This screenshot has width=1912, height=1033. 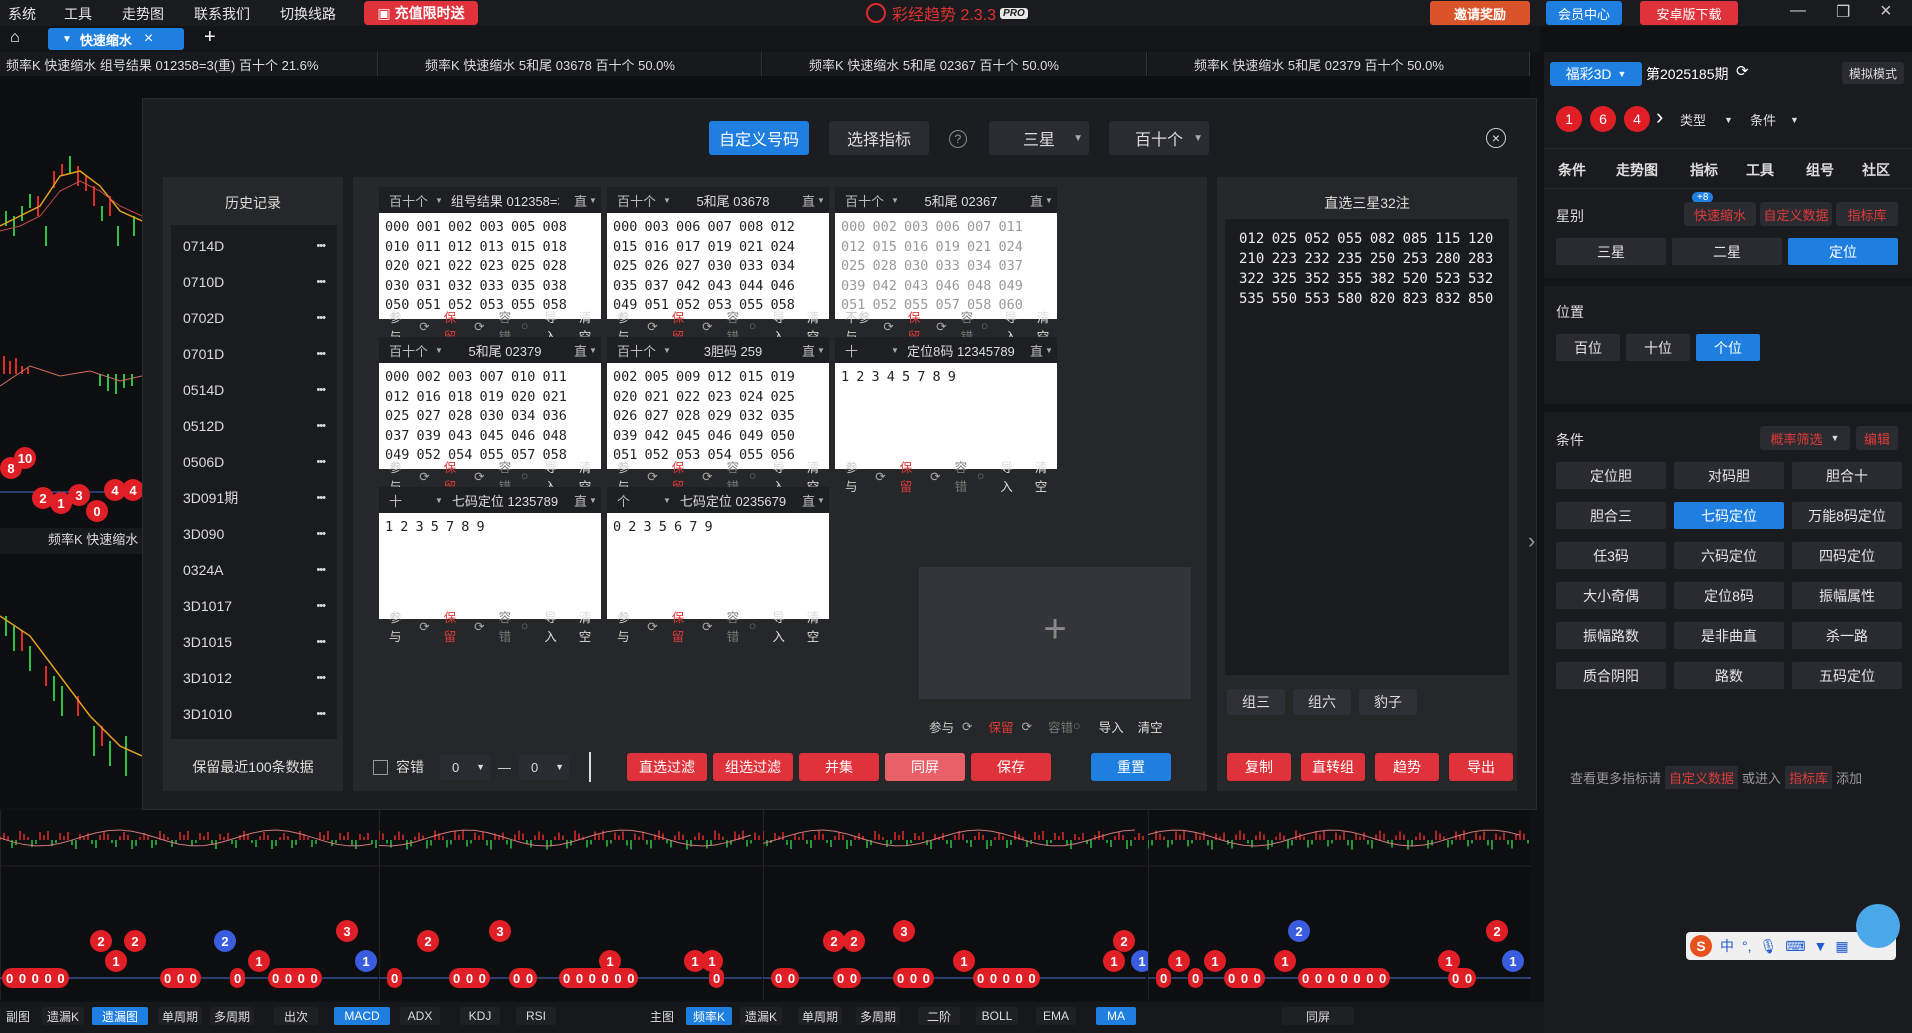 What do you see at coordinates (480, 1016) in the screenshot?
I see `toolbar-item: KDJ` at bounding box center [480, 1016].